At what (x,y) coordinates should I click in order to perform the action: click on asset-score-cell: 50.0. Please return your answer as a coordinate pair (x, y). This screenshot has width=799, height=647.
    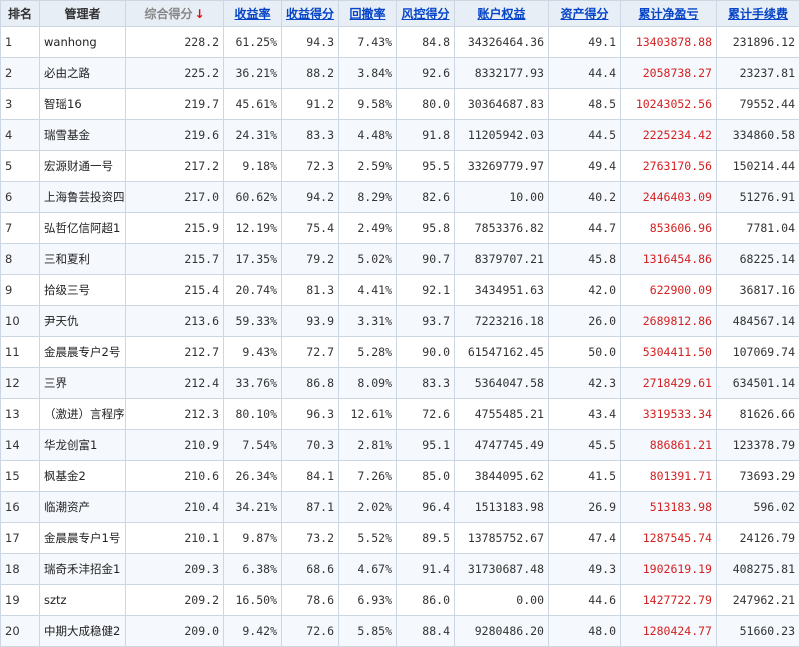
    Looking at the image, I should click on (585, 352).